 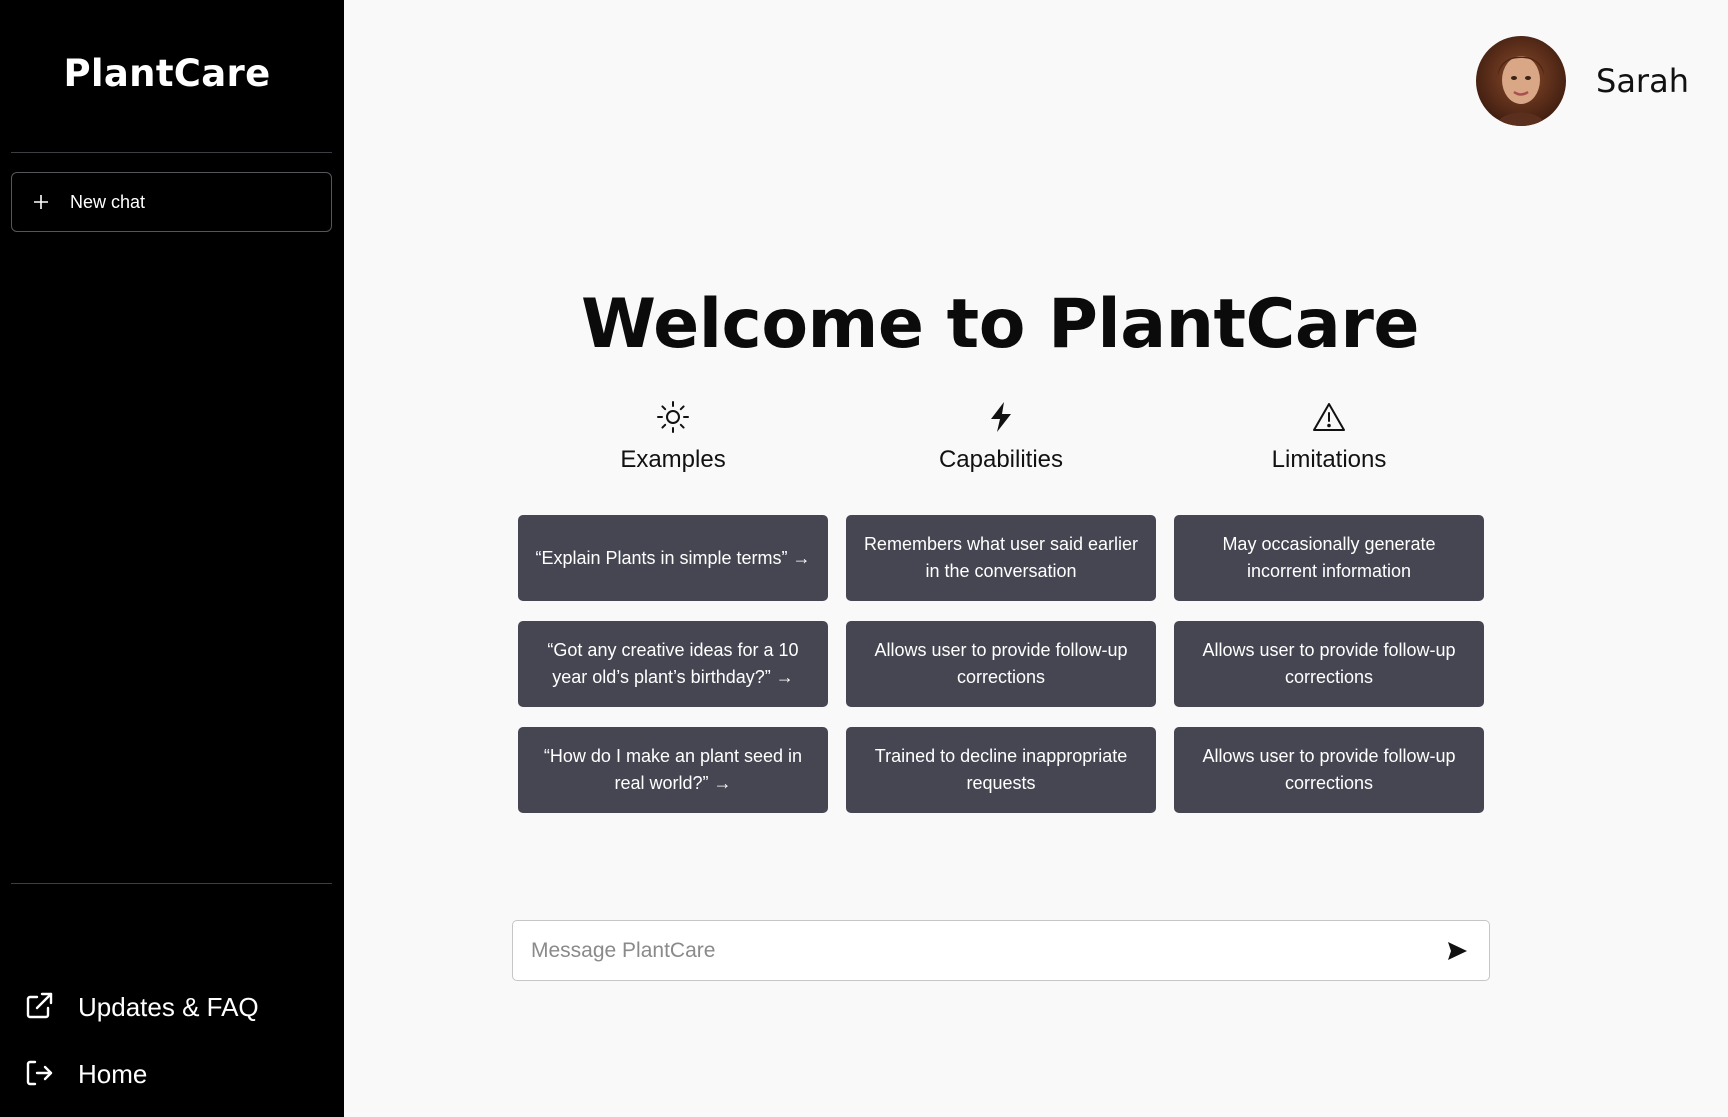 What do you see at coordinates (1329, 459) in the screenshot?
I see `column-heading: Limitations` at bounding box center [1329, 459].